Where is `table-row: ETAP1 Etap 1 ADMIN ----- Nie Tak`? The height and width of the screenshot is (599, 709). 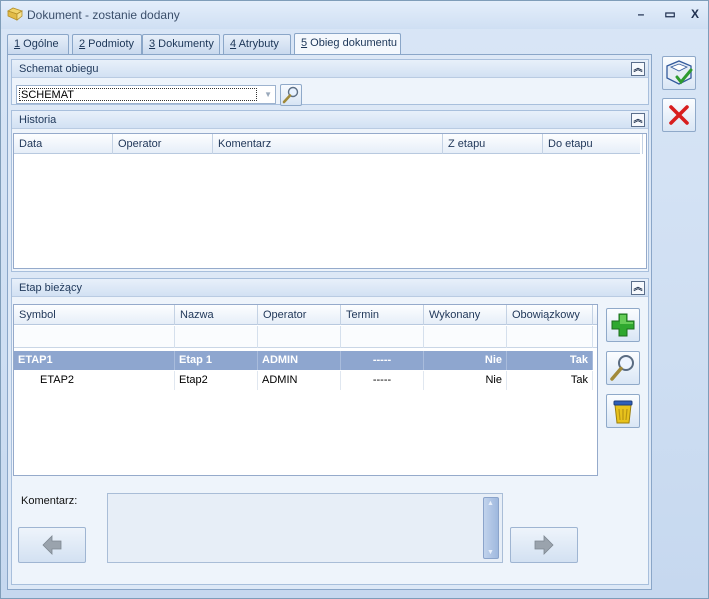
table-row: ETAP1 Etap 1 ADMIN ----- Nie Tak is located at coordinates (303, 360).